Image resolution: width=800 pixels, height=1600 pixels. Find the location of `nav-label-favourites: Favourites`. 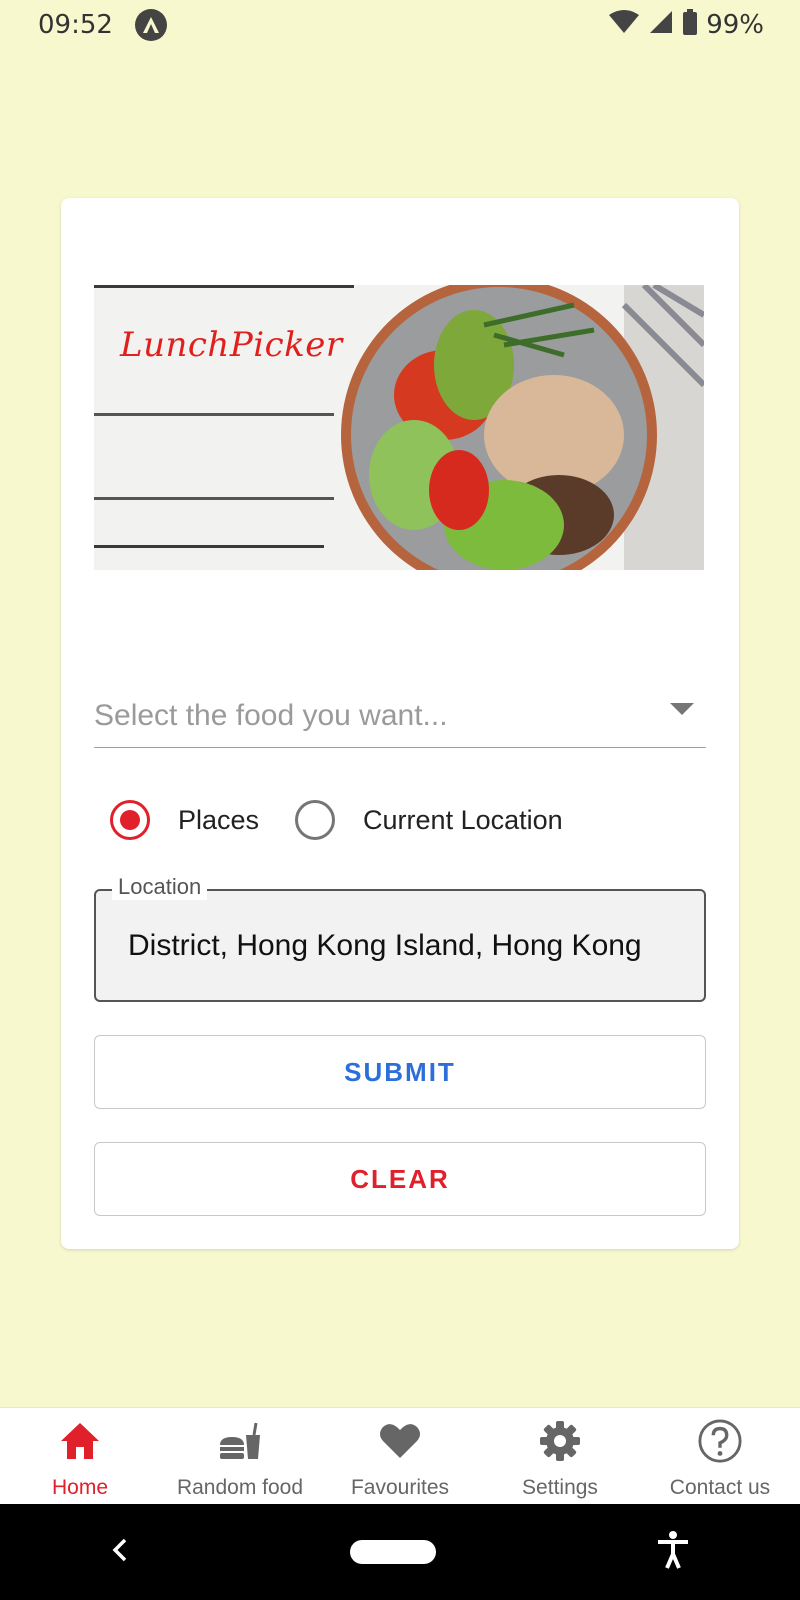

nav-label-favourites: Favourites is located at coordinates (400, 1487).